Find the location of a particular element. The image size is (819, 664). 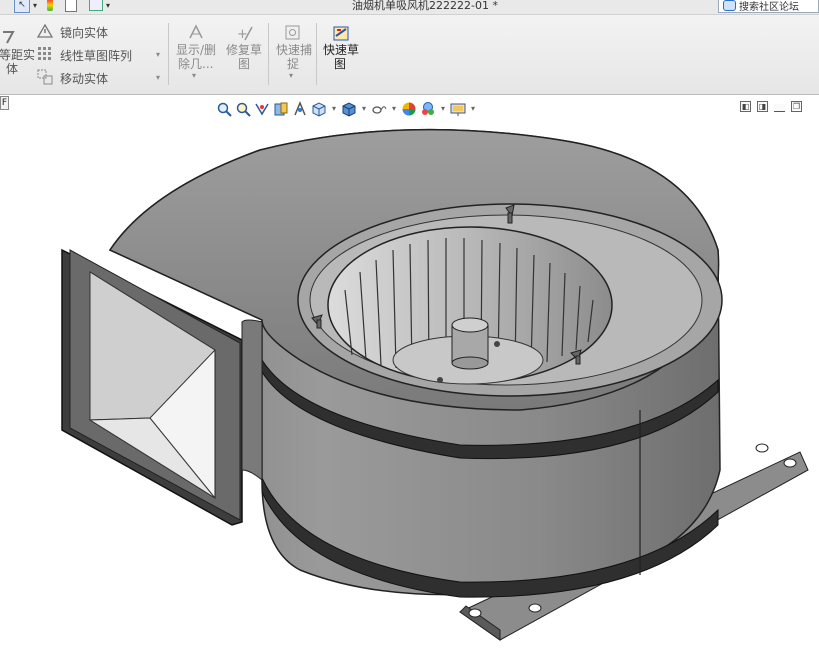

clipboard-icon is located at coordinates (71, 6).